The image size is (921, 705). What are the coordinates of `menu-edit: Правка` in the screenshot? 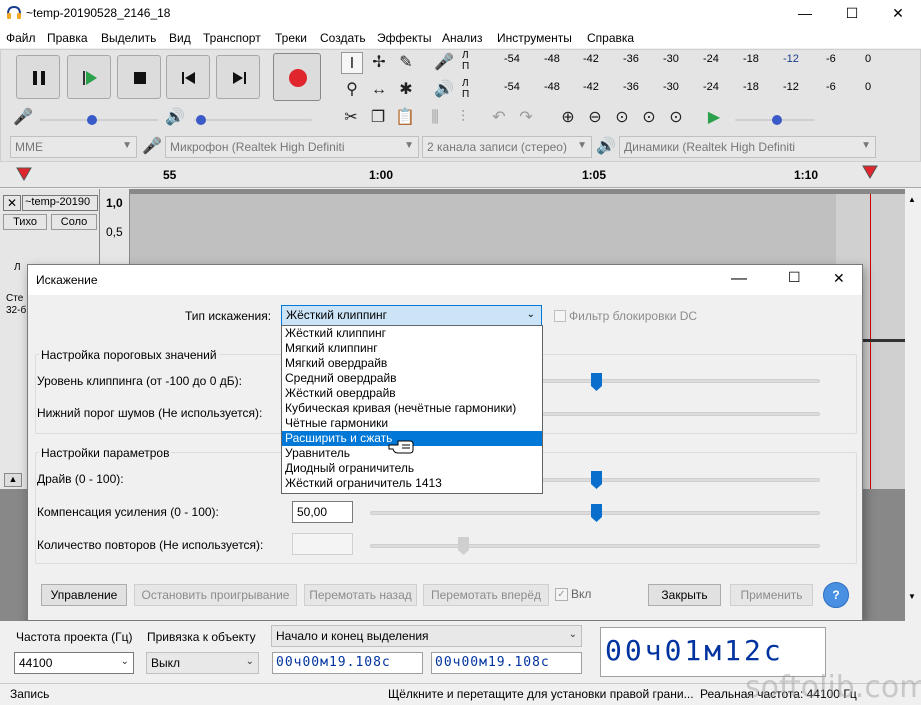 It's located at (67, 38).